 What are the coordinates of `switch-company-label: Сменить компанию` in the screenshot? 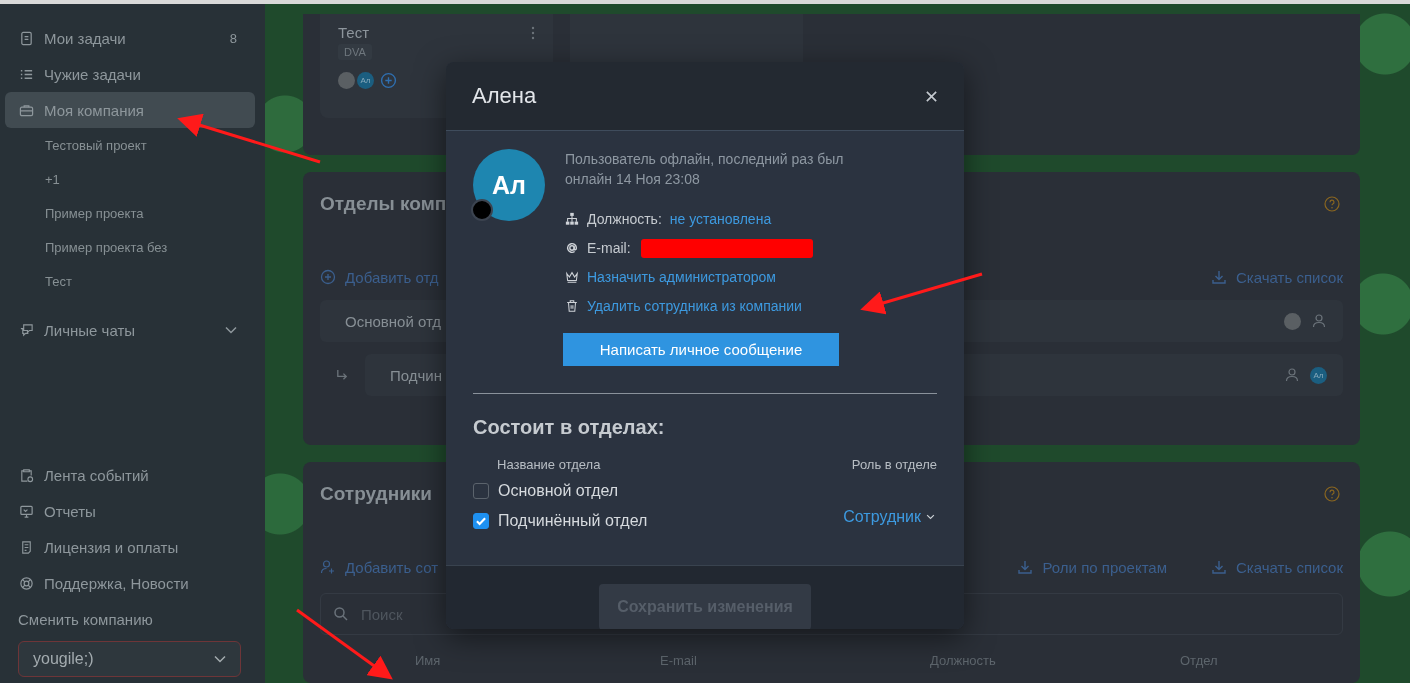 It's located at (85, 620).